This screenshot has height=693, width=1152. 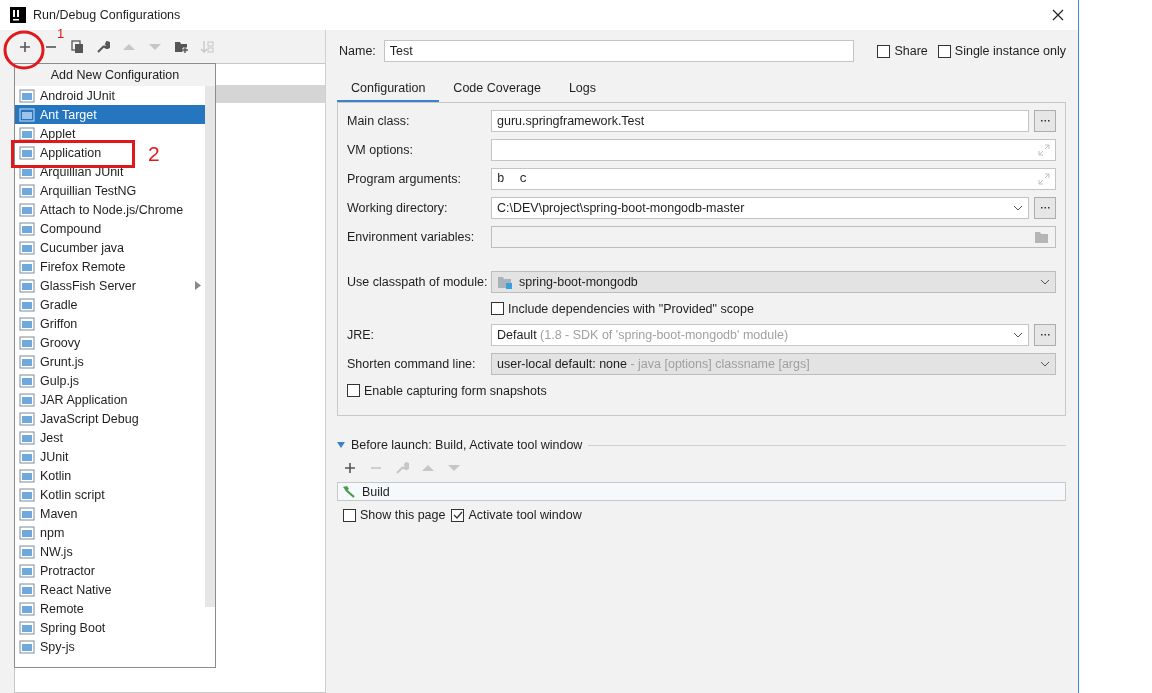 I want to click on up-icon, so click(x=129, y=46).